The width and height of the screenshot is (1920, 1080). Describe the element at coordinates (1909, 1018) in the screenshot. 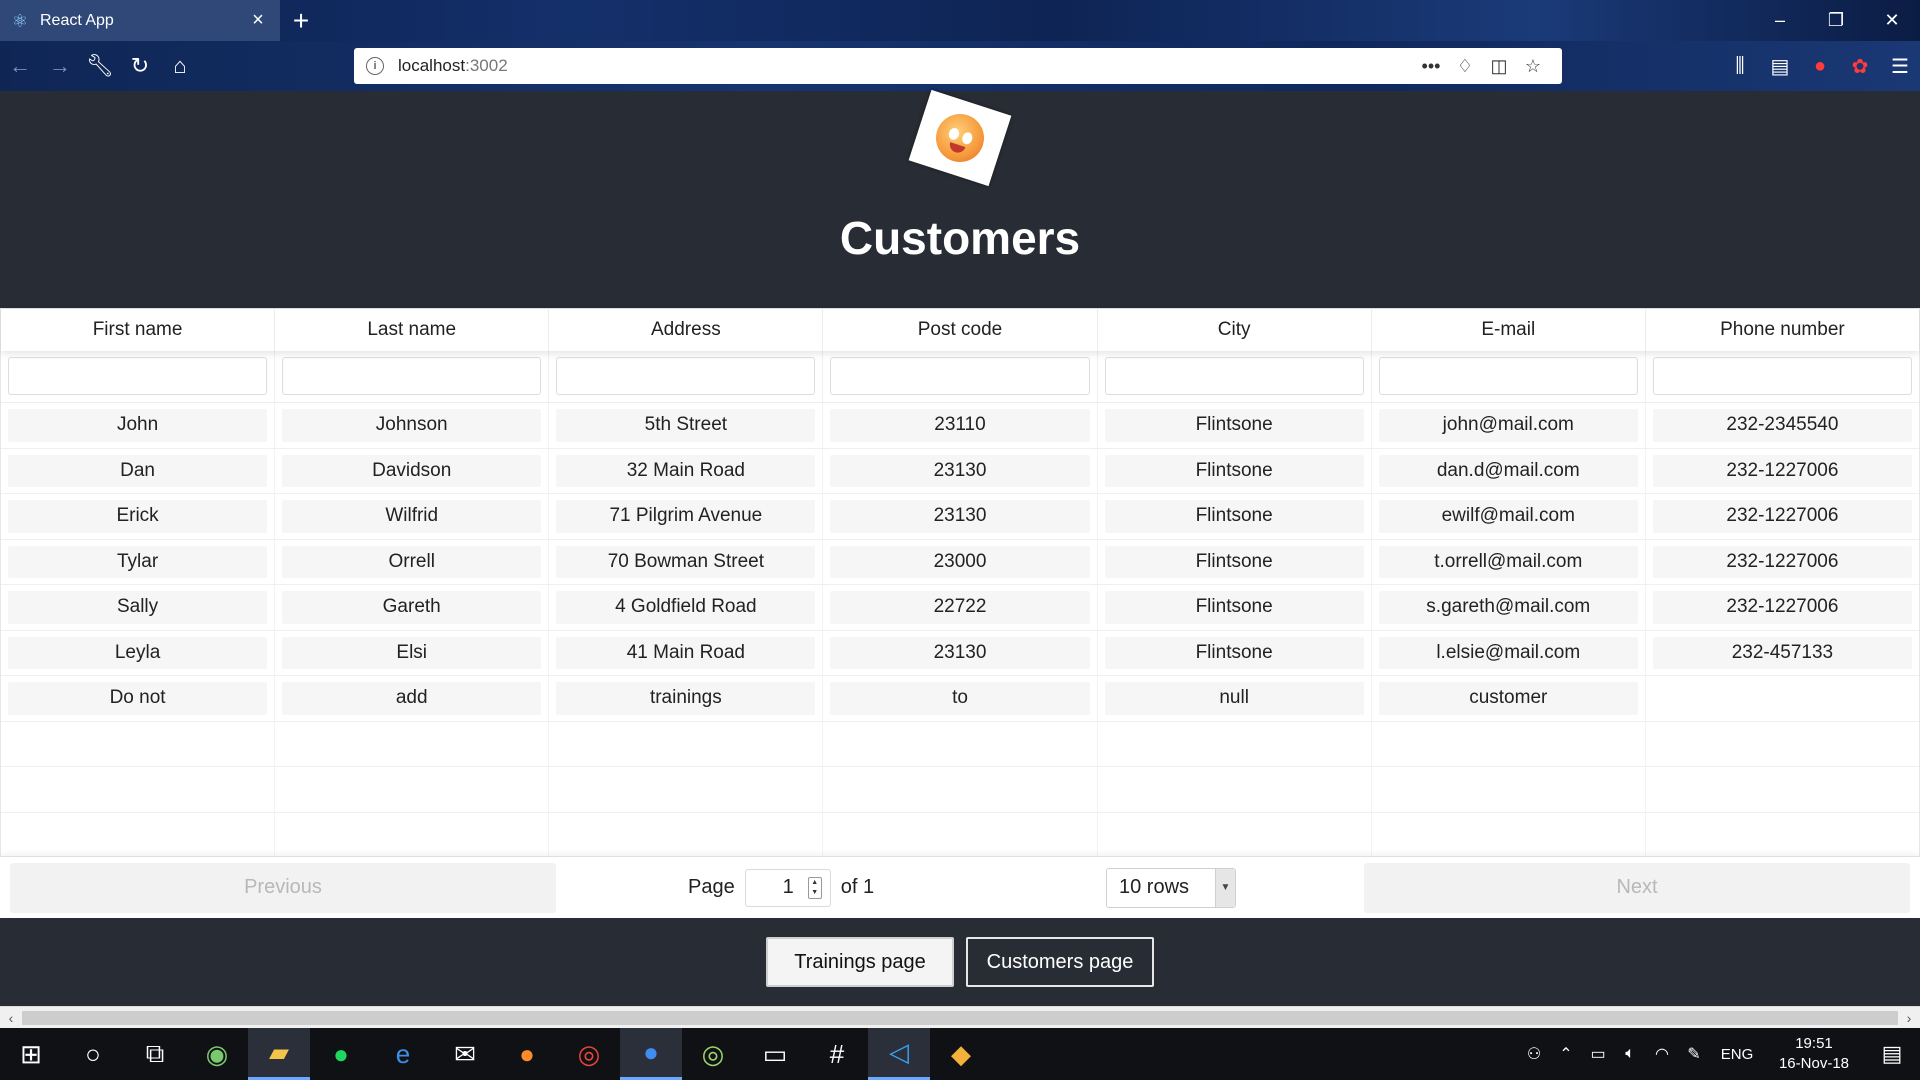

I see `scroll-right-icon: ›` at that location.